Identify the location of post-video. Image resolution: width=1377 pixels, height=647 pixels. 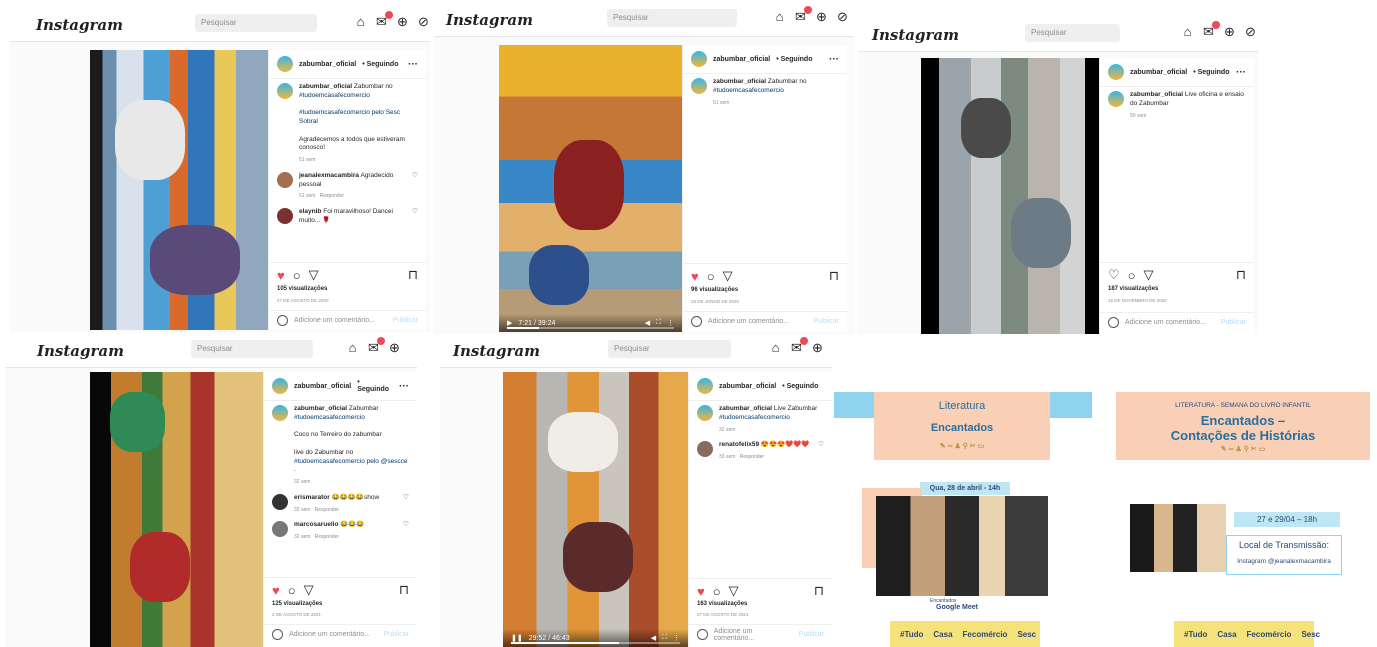
(179, 190).